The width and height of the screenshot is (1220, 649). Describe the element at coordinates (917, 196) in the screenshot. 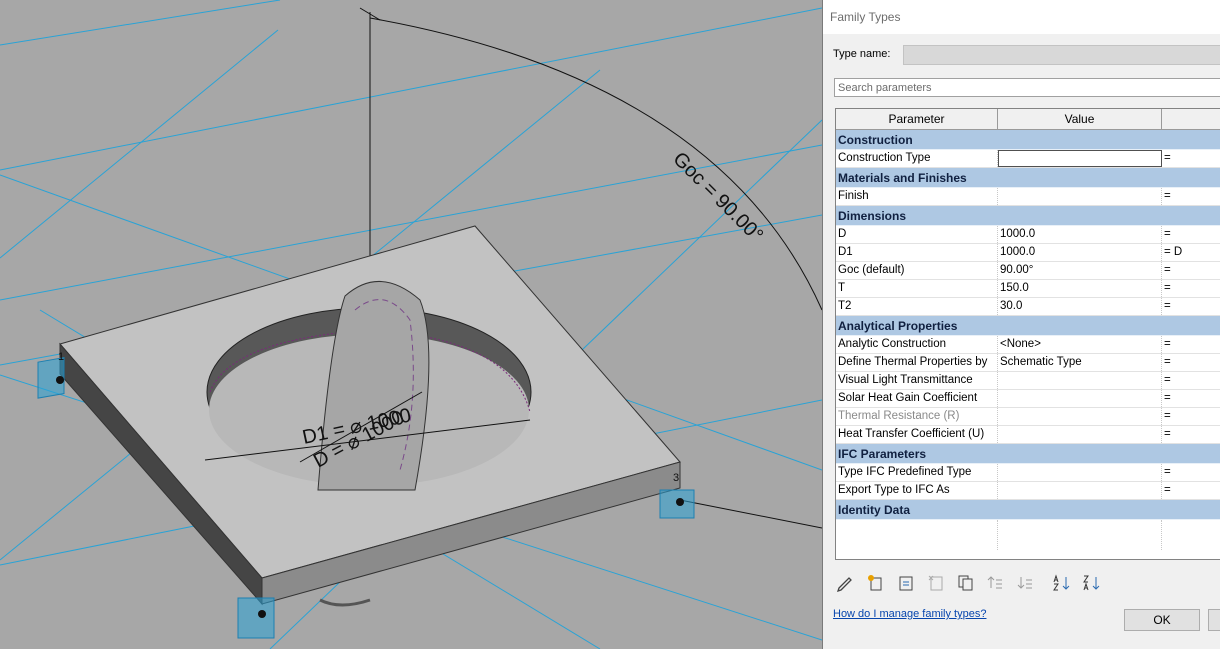

I see `parameter-name: Finish` at that location.